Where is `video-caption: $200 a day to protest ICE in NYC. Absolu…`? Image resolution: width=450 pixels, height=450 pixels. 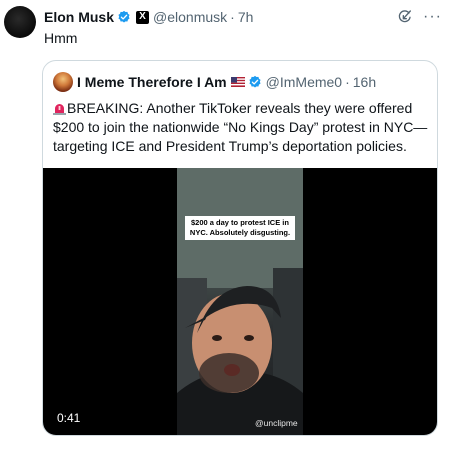
video-caption: $200 a day to protest ICE in NYC. Absolu… is located at coordinates (240, 228).